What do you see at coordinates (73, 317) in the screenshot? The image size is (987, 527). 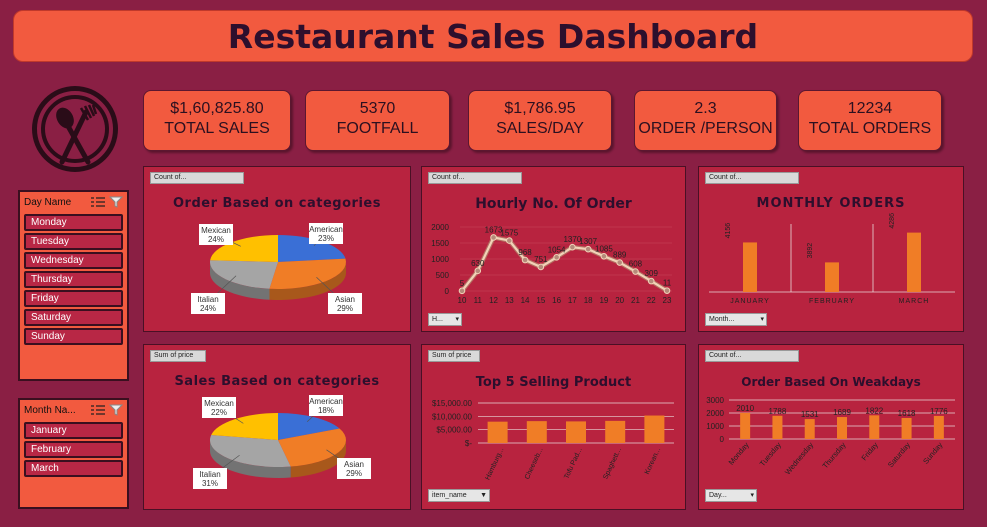 I see `slicer-item: Saturday` at bounding box center [73, 317].